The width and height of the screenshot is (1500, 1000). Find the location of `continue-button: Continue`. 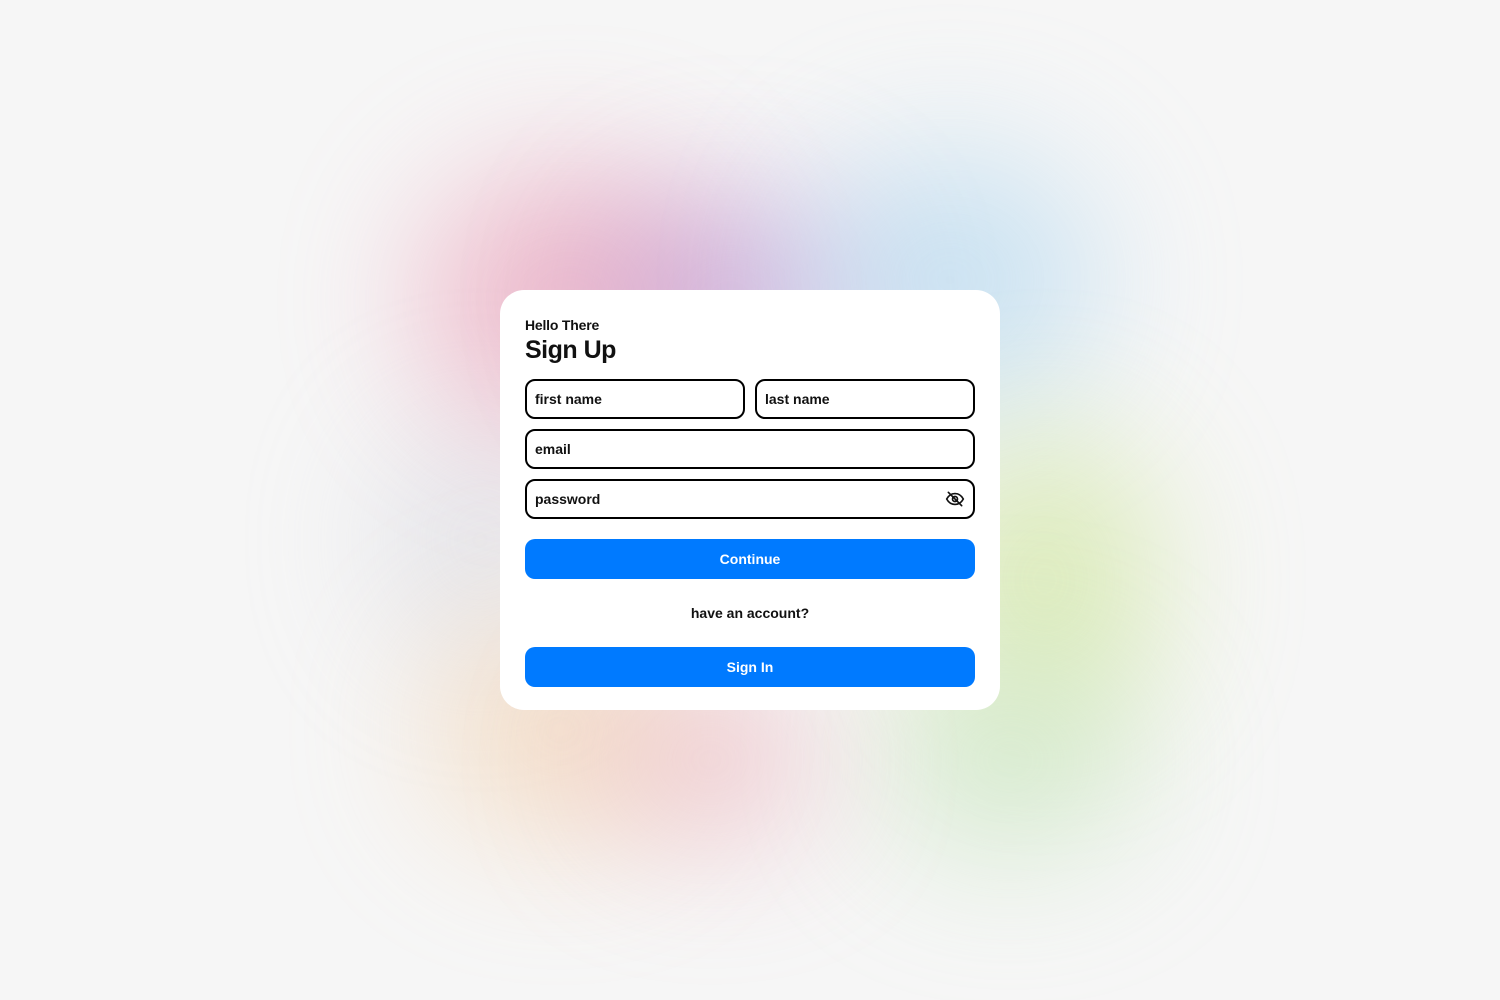

continue-button: Continue is located at coordinates (750, 559).